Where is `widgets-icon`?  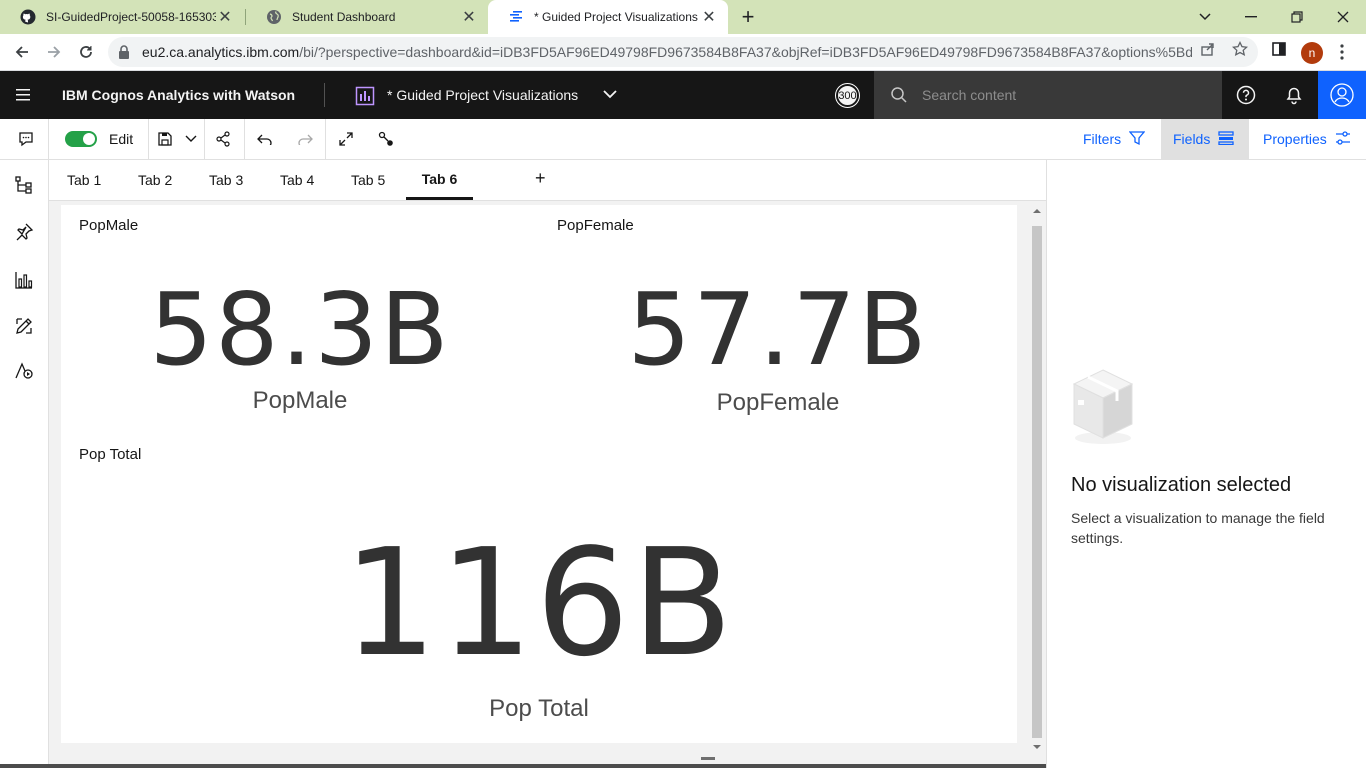 widgets-icon is located at coordinates (24, 326).